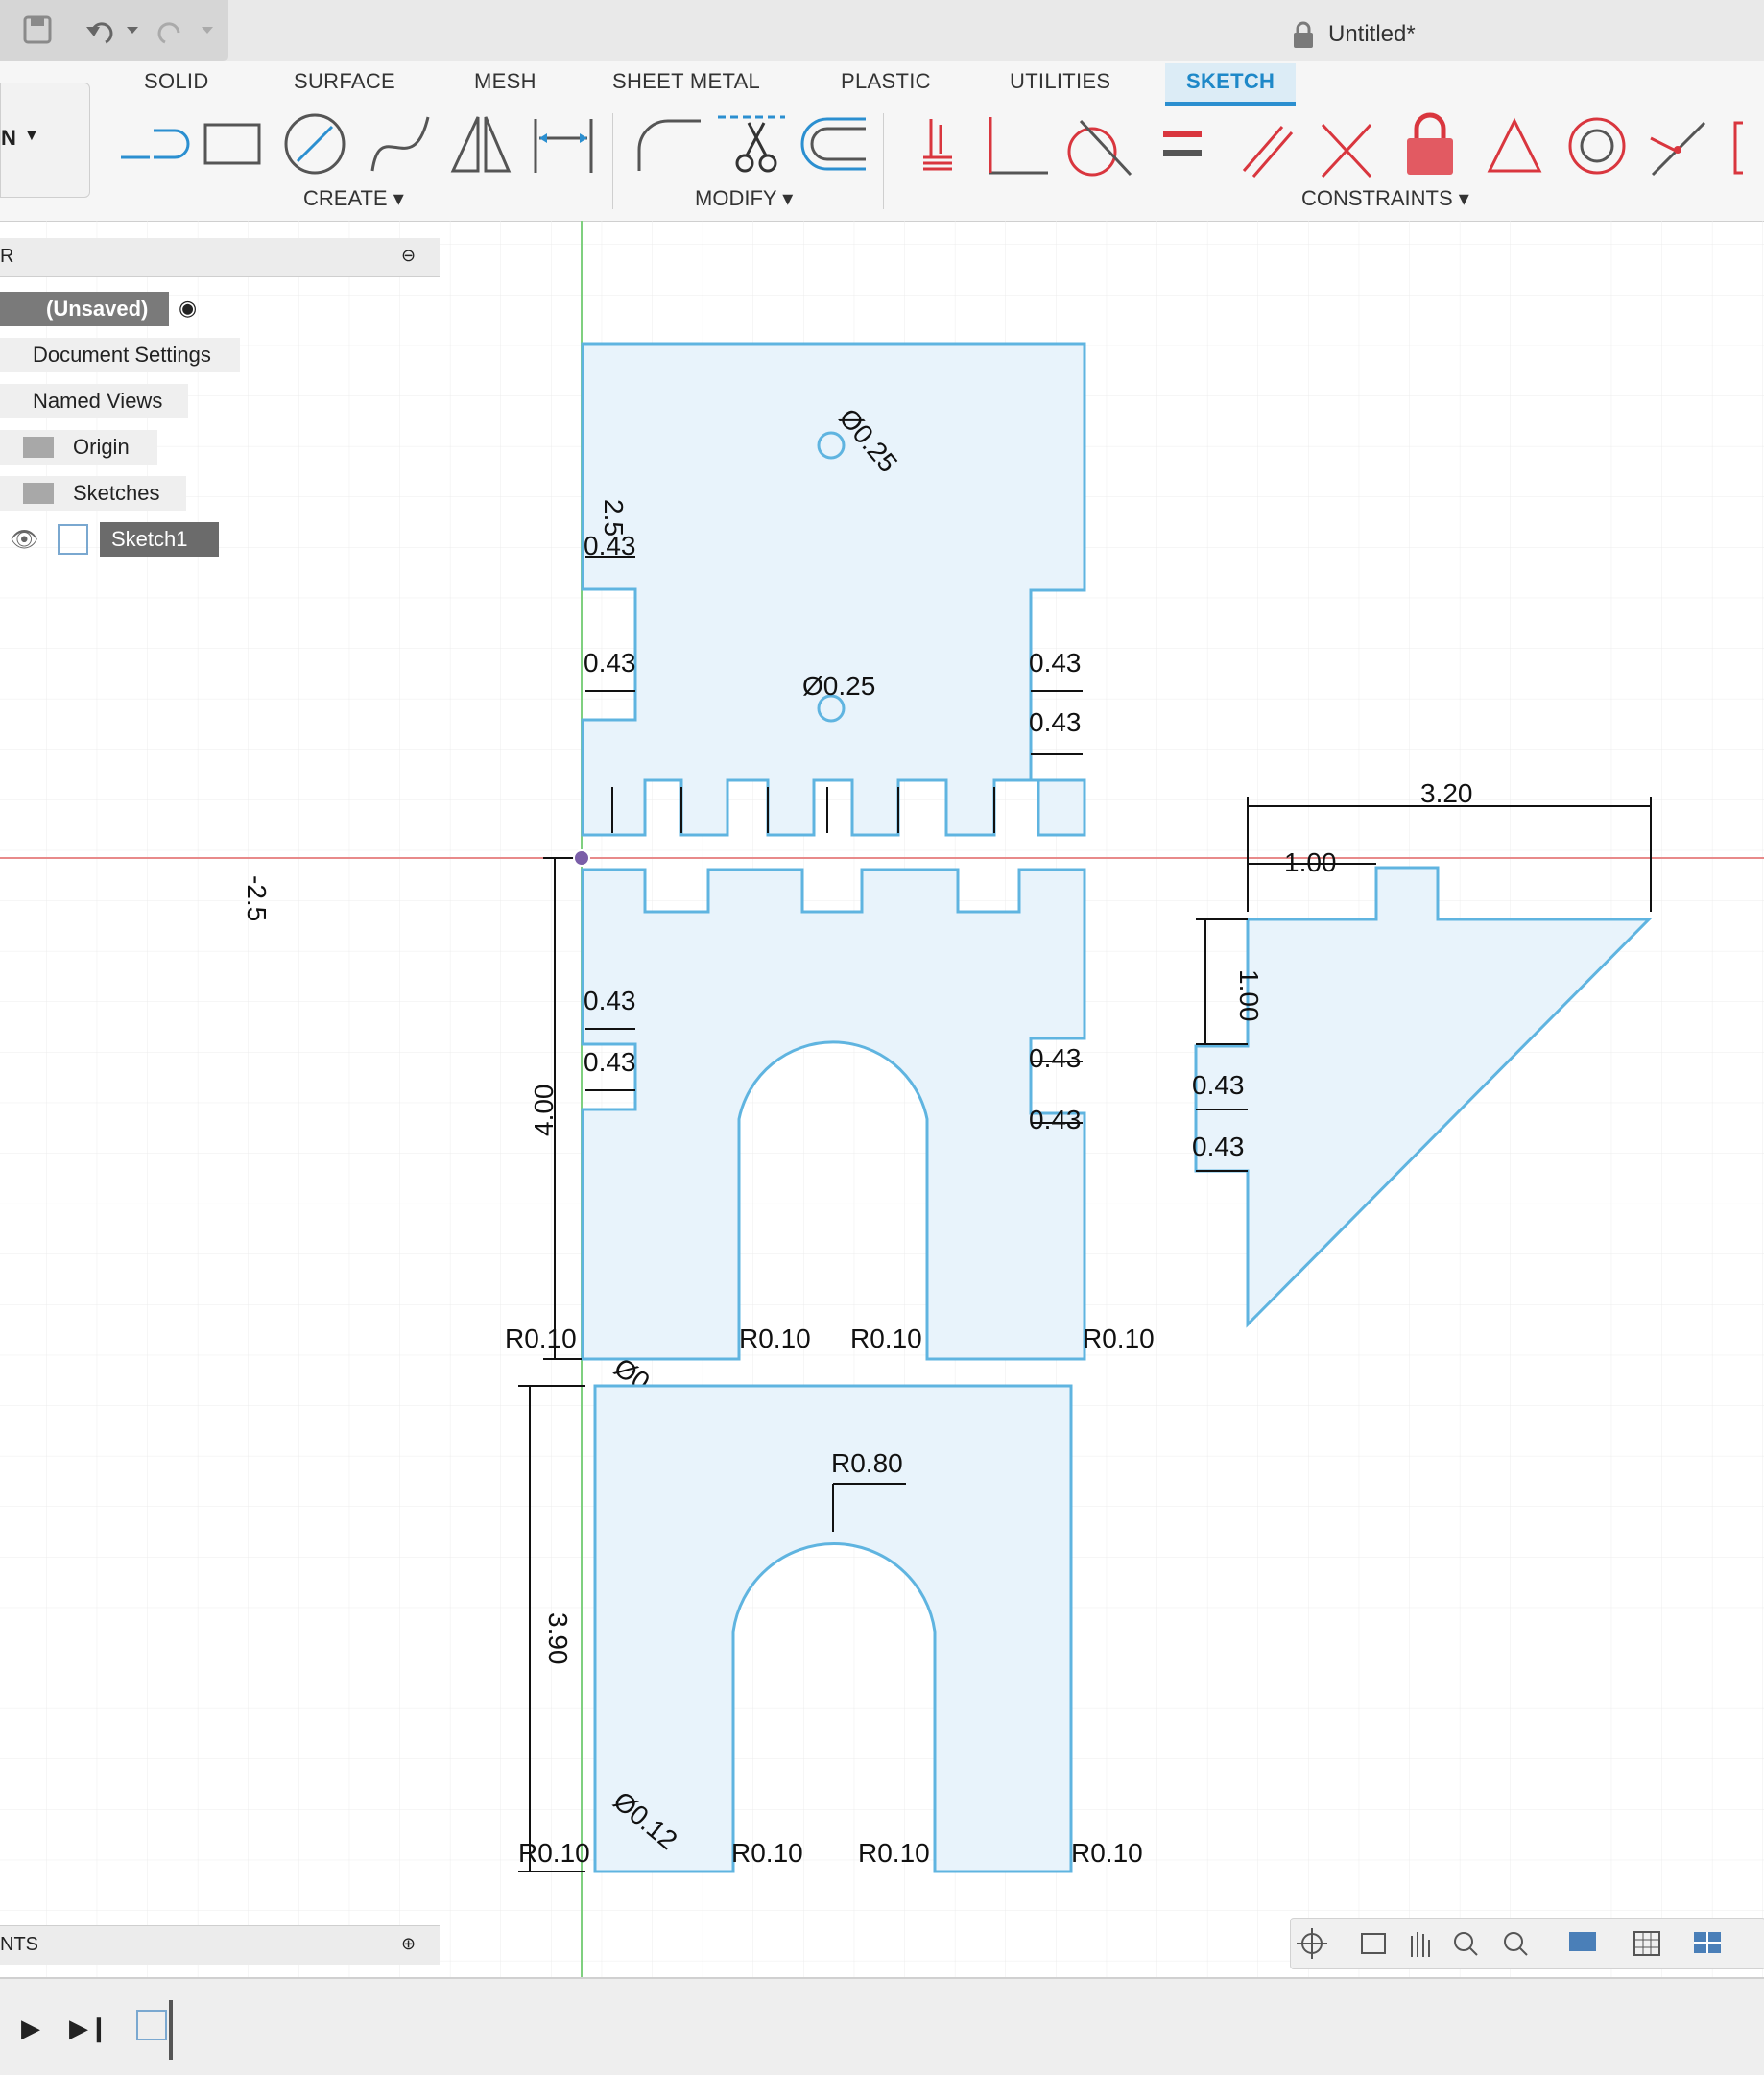 This screenshot has height=2075, width=1764. Describe the element at coordinates (481, 144) in the screenshot. I see `mirror-icon` at that location.